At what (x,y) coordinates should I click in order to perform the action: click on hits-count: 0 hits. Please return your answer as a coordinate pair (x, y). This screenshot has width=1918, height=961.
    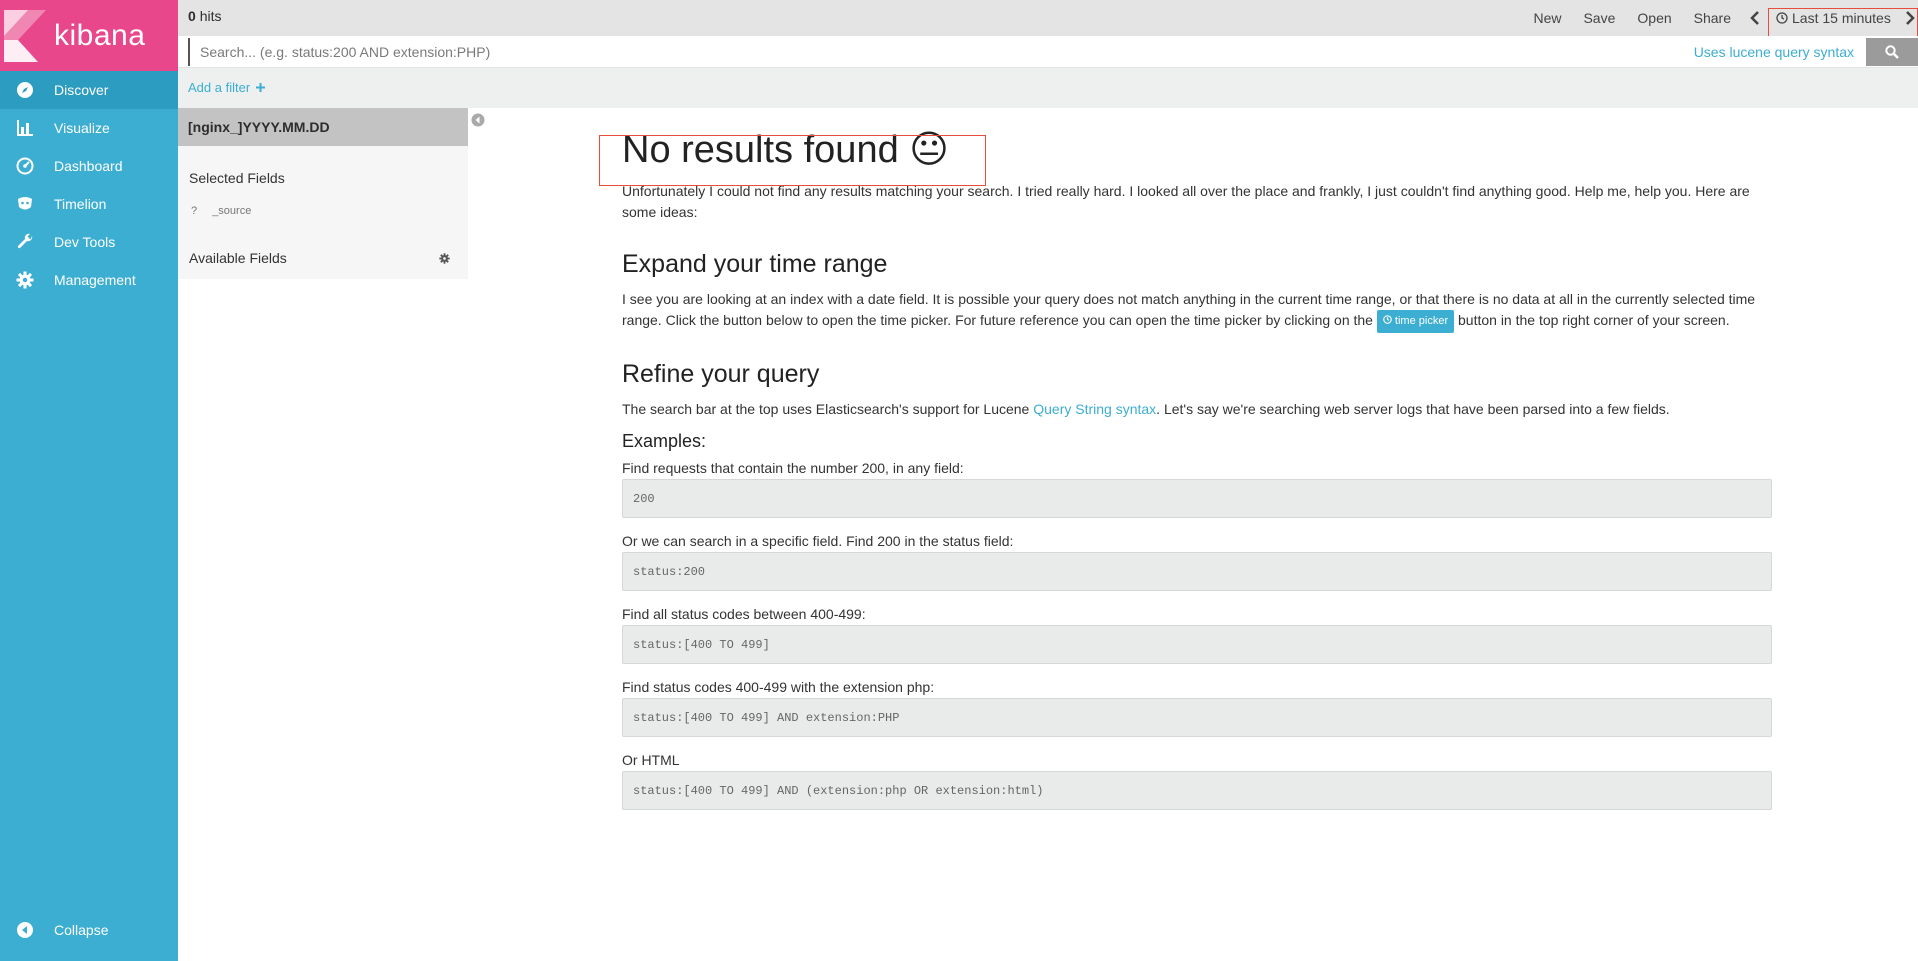
    Looking at the image, I should click on (204, 16).